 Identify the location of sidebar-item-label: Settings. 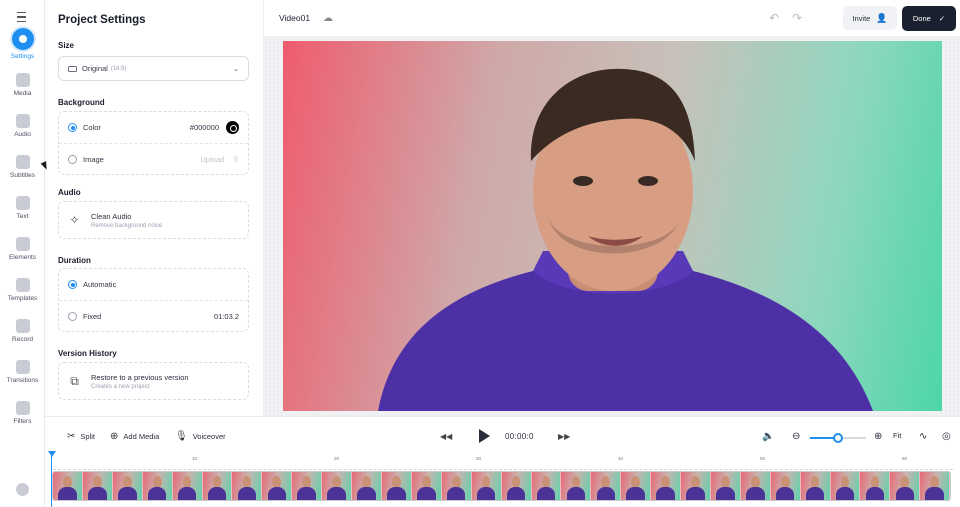
(22, 56).